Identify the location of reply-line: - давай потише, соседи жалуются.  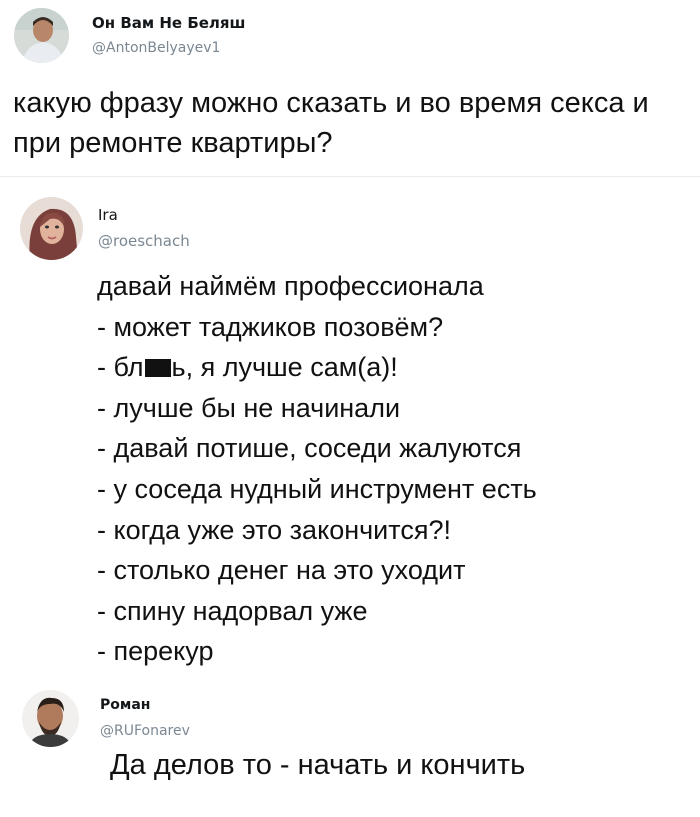
(309, 448).